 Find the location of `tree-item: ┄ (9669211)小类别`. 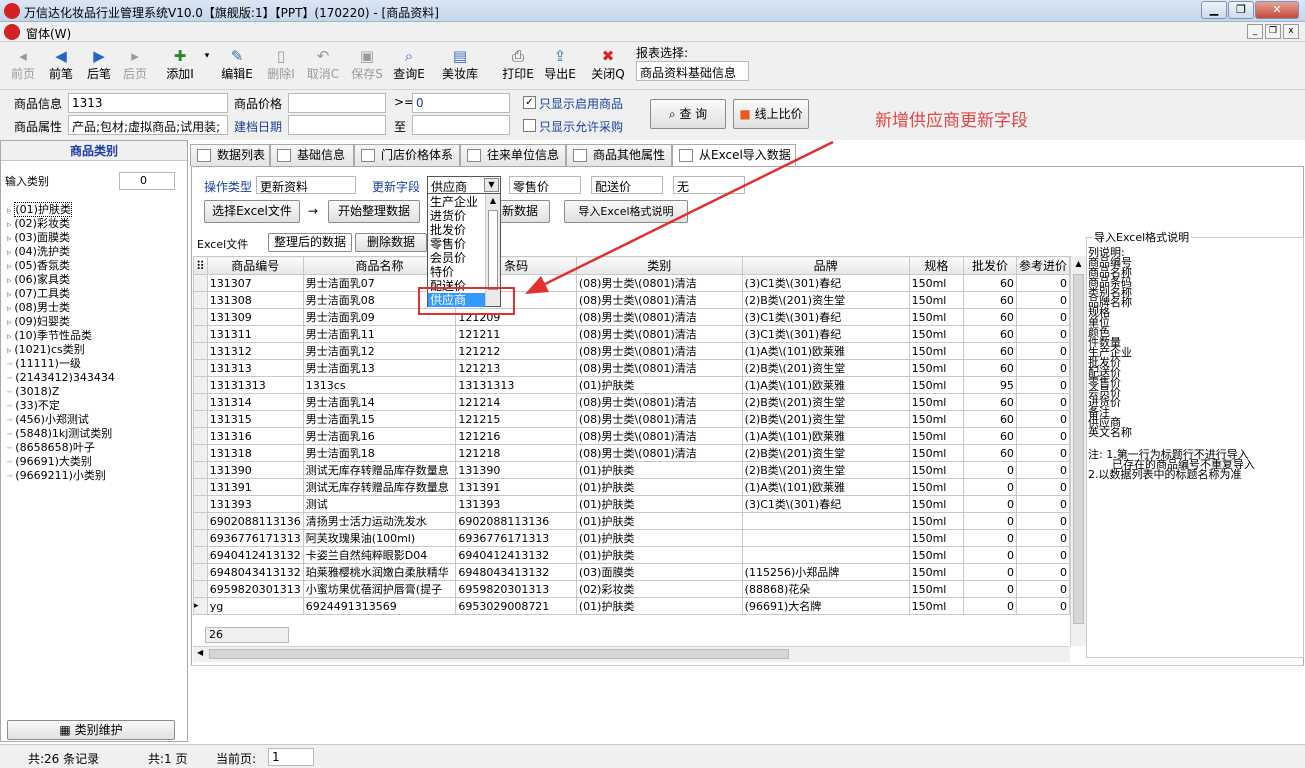

tree-item: ┄ (9669211)小类别 is located at coordinates (61, 476).